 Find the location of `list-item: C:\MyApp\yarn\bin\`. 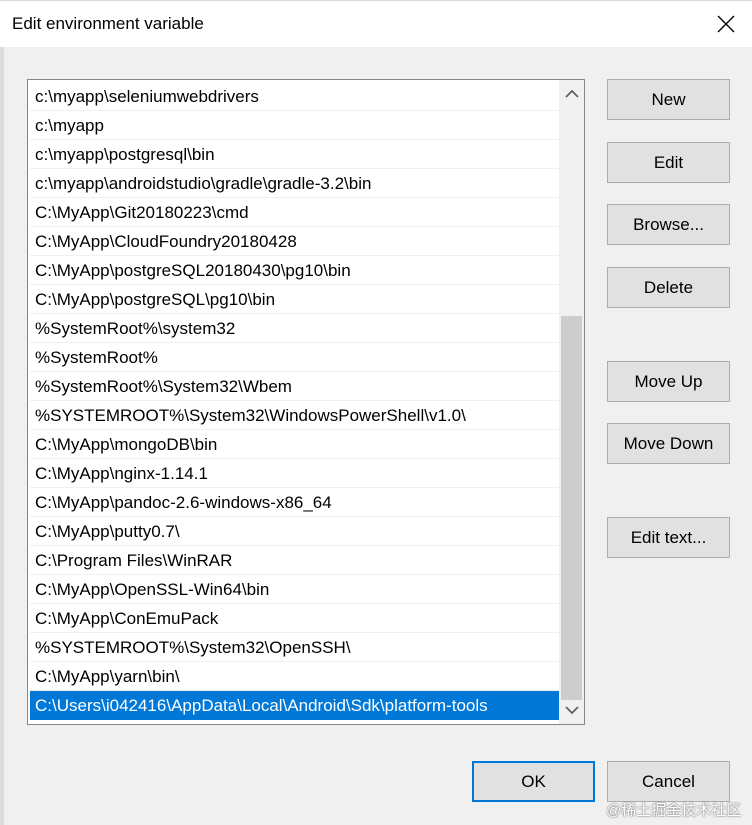

list-item: C:\MyApp\yarn\bin\ is located at coordinates (294, 676).